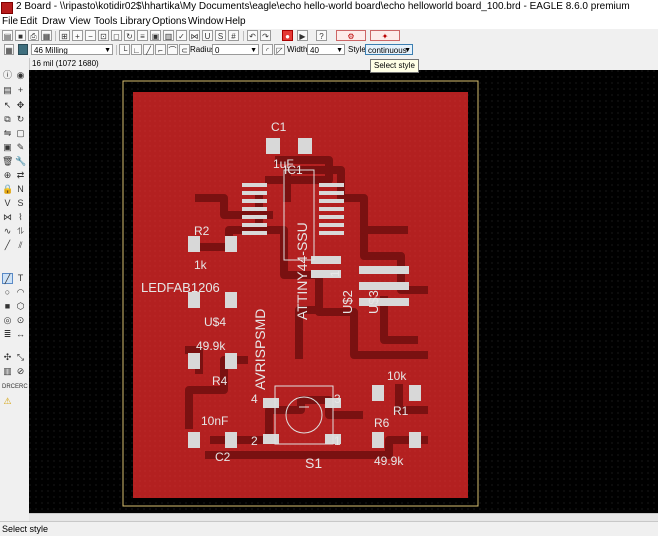 The image size is (658, 536). Describe the element at coordinates (53, 21) in the screenshot. I see `menu-draw: Draw` at that location.